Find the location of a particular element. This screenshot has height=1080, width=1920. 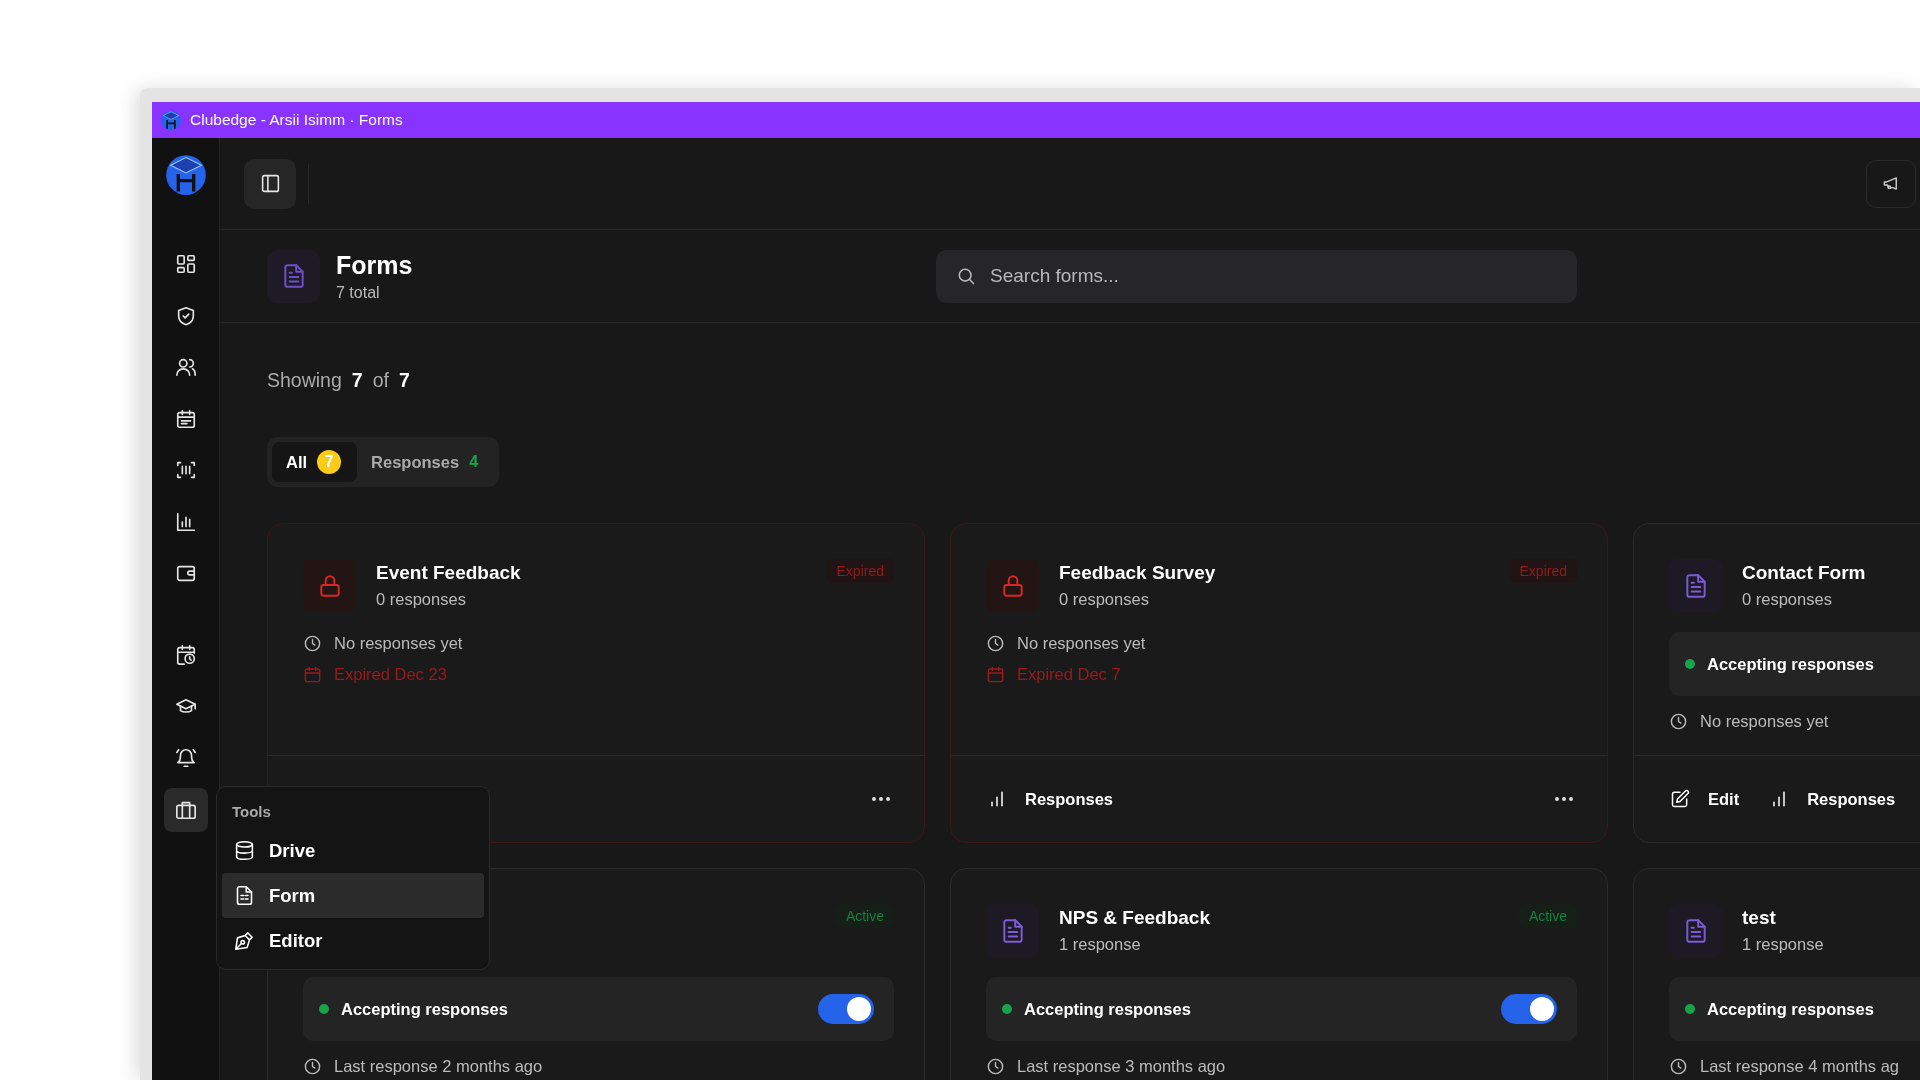

menu-item: Form is located at coordinates (353, 895).